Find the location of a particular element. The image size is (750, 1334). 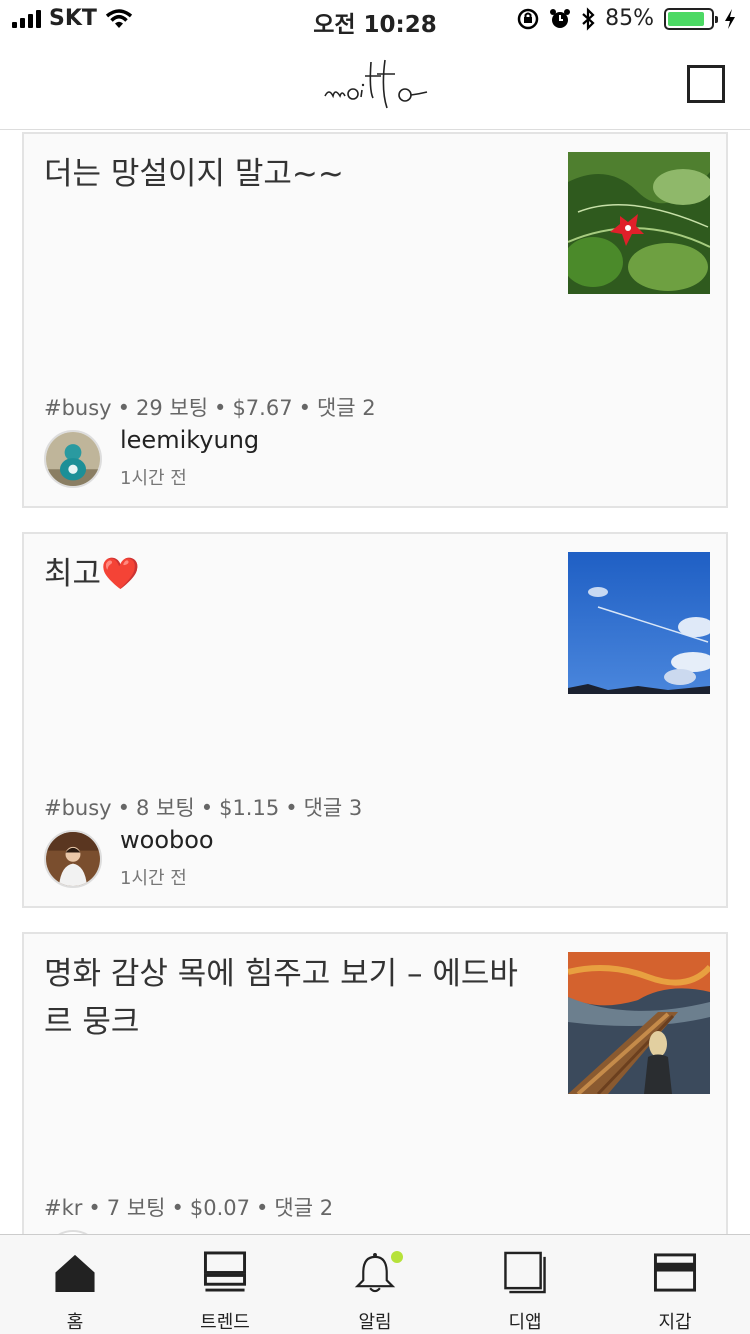

author-name: wooboo is located at coordinates (167, 840).